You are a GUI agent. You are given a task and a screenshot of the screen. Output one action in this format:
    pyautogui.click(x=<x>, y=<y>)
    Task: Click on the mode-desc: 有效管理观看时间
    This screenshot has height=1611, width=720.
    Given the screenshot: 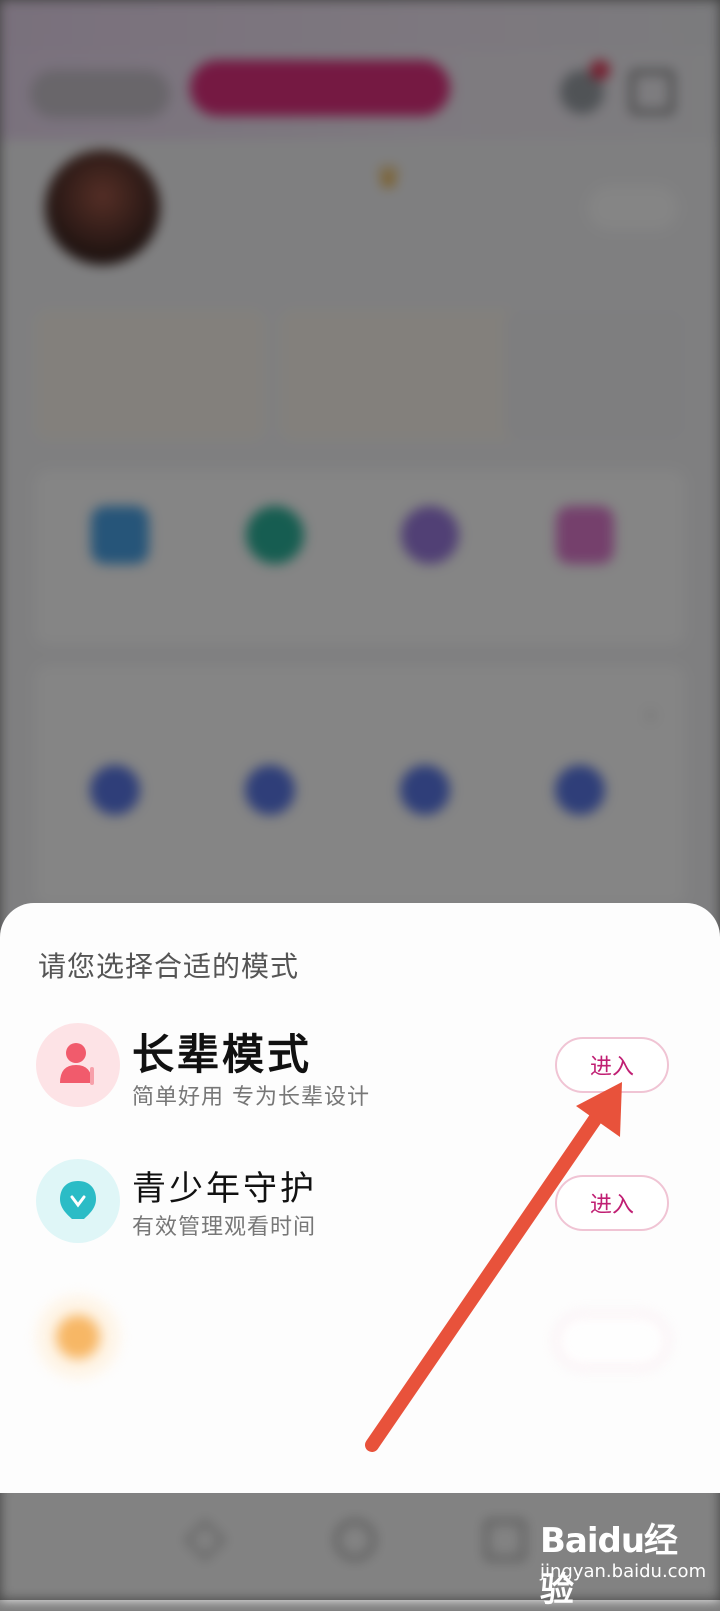 What is the action you would take?
    pyautogui.click(x=224, y=1227)
    